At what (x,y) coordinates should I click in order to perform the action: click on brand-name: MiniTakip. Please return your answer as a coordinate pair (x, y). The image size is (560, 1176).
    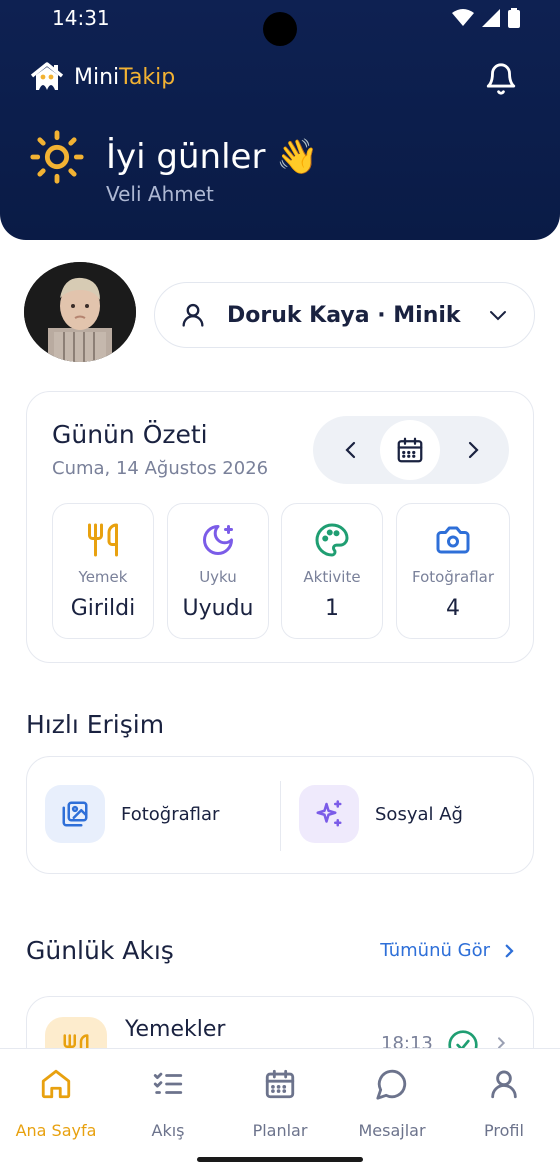
    Looking at the image, I should click on (124, 77).